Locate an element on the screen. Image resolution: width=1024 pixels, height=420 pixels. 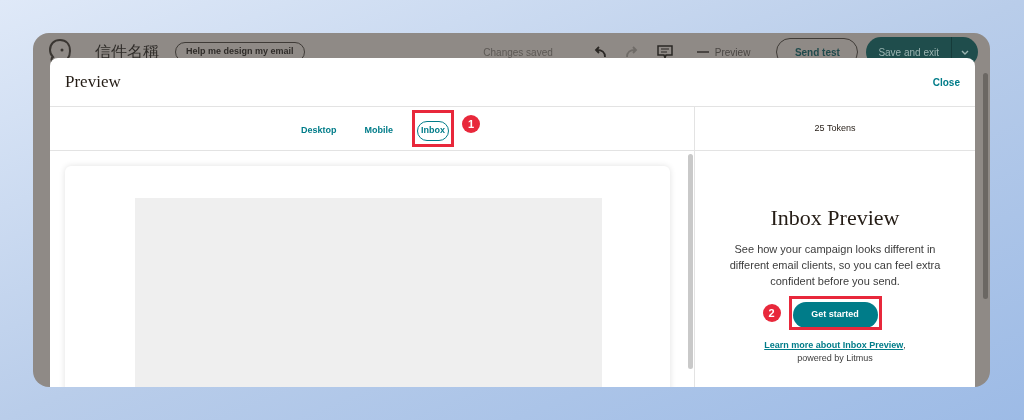
comment-icon is located at coordinates (664, 52).